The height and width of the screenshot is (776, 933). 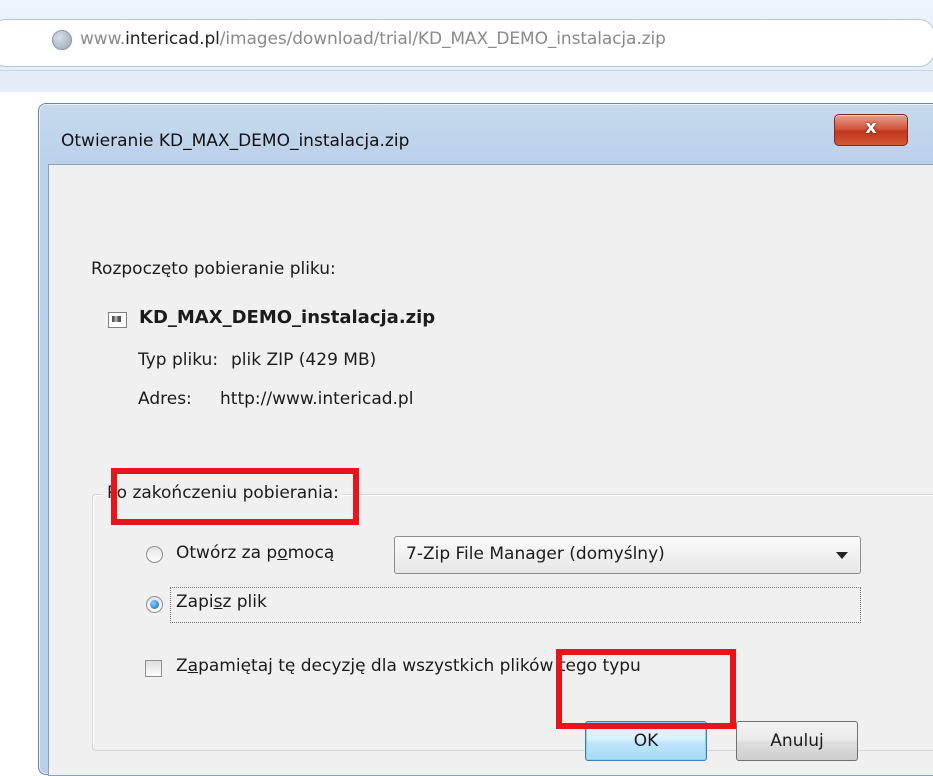 What do you see at coordinates (287, 317) in the screenshot?
I see `file-name: KD_MAX_DEMO_instalacja.zip` at bounding box center [287, 317].